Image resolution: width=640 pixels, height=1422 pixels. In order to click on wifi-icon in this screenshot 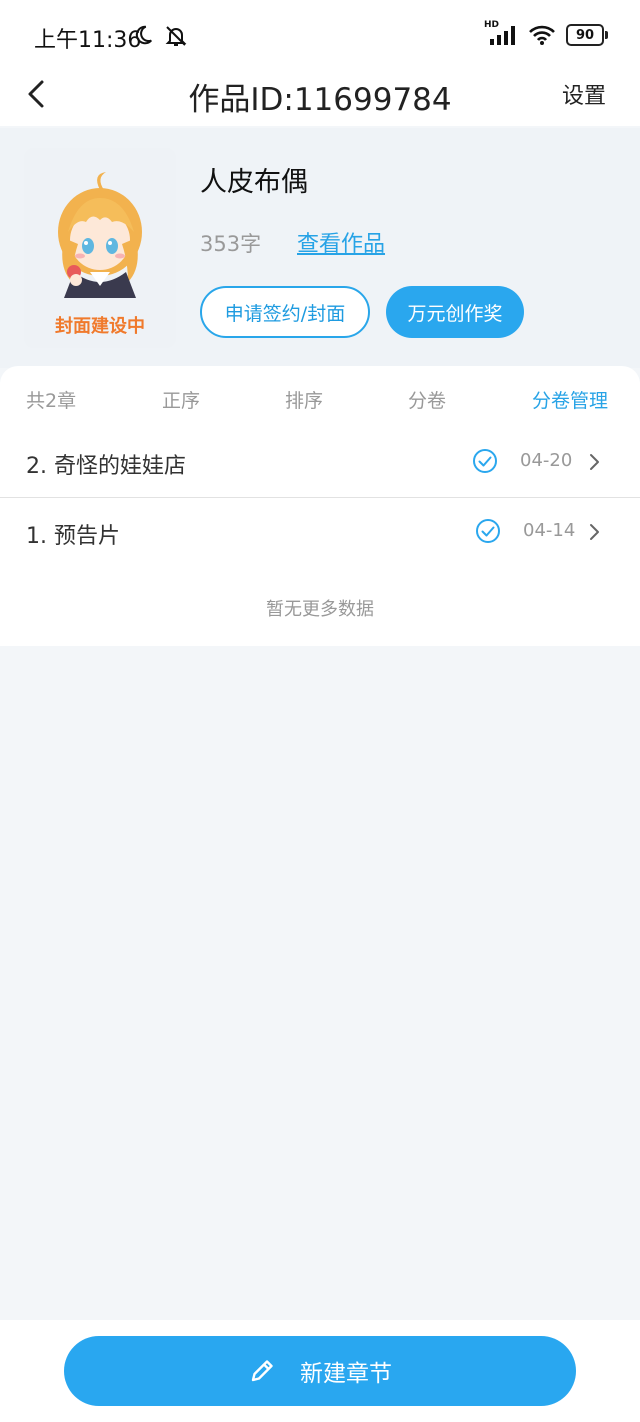, I will do `click(542, 35)`.